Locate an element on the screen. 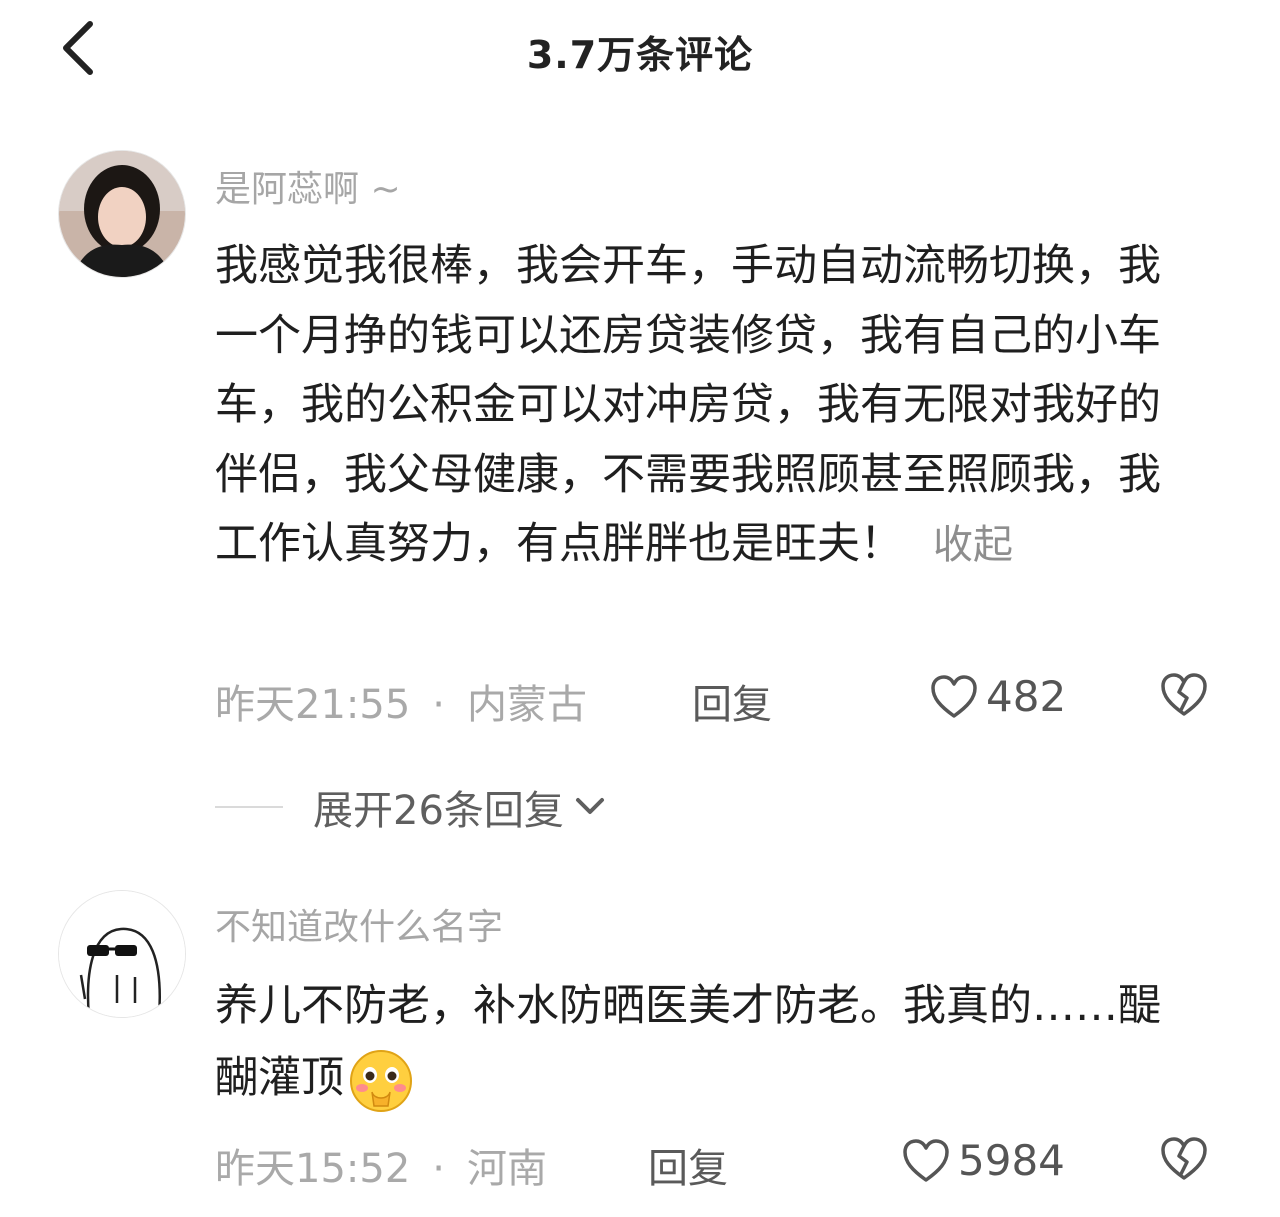 The image size is (1280, 1217). like-count: 482 is located at coordinates (1026, 696).